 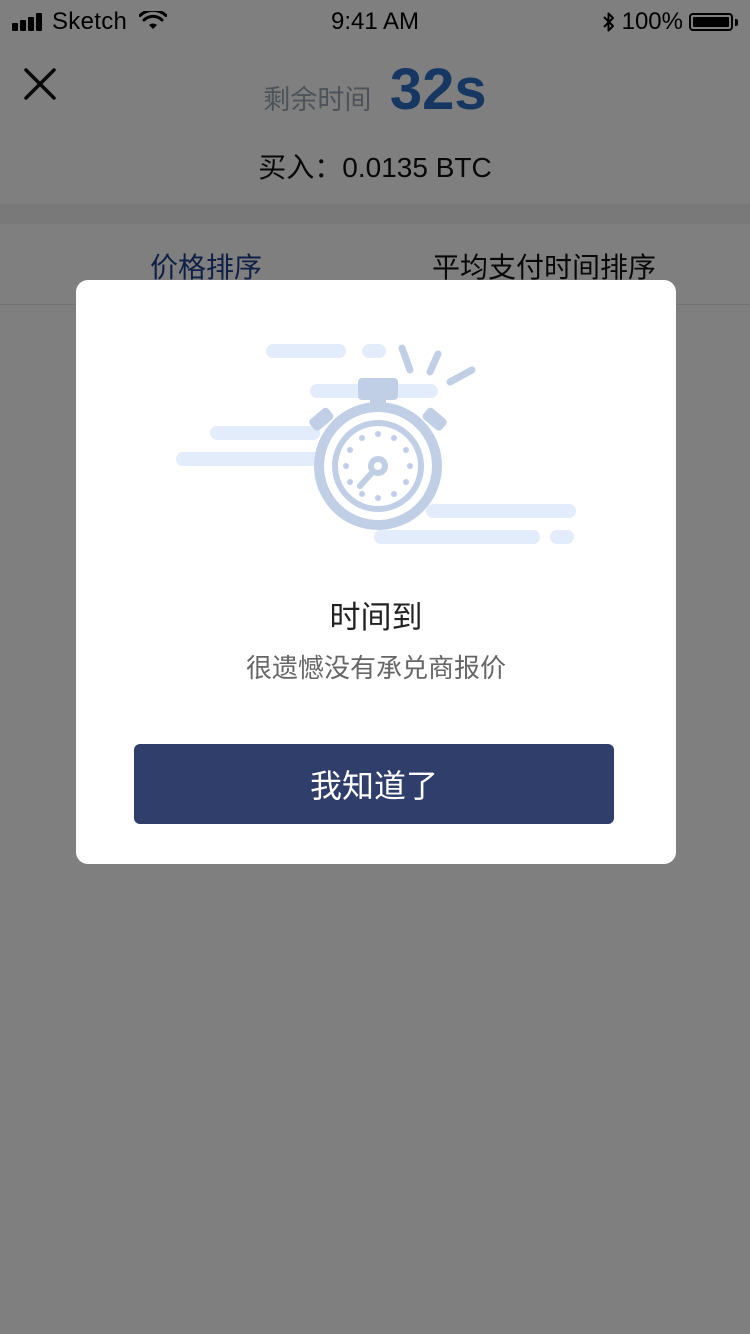 What do you see at coordinates (376, 617) in the screenshot?
I see `dialog-title: 时间到` at bounding box center [376, 617].